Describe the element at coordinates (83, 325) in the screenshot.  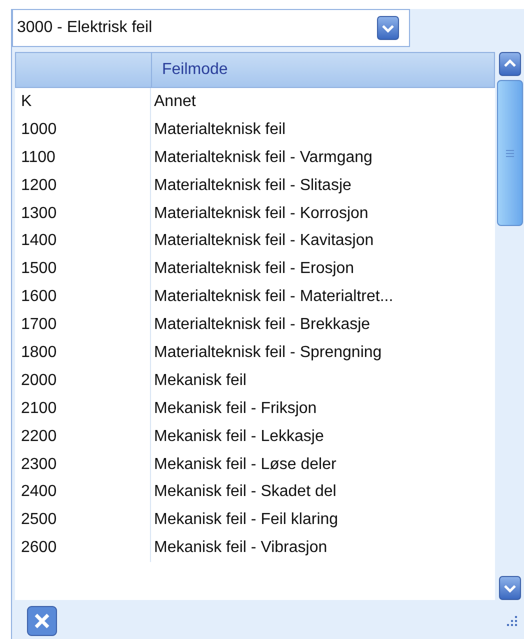
I see `table-cell: 1700` at that location.